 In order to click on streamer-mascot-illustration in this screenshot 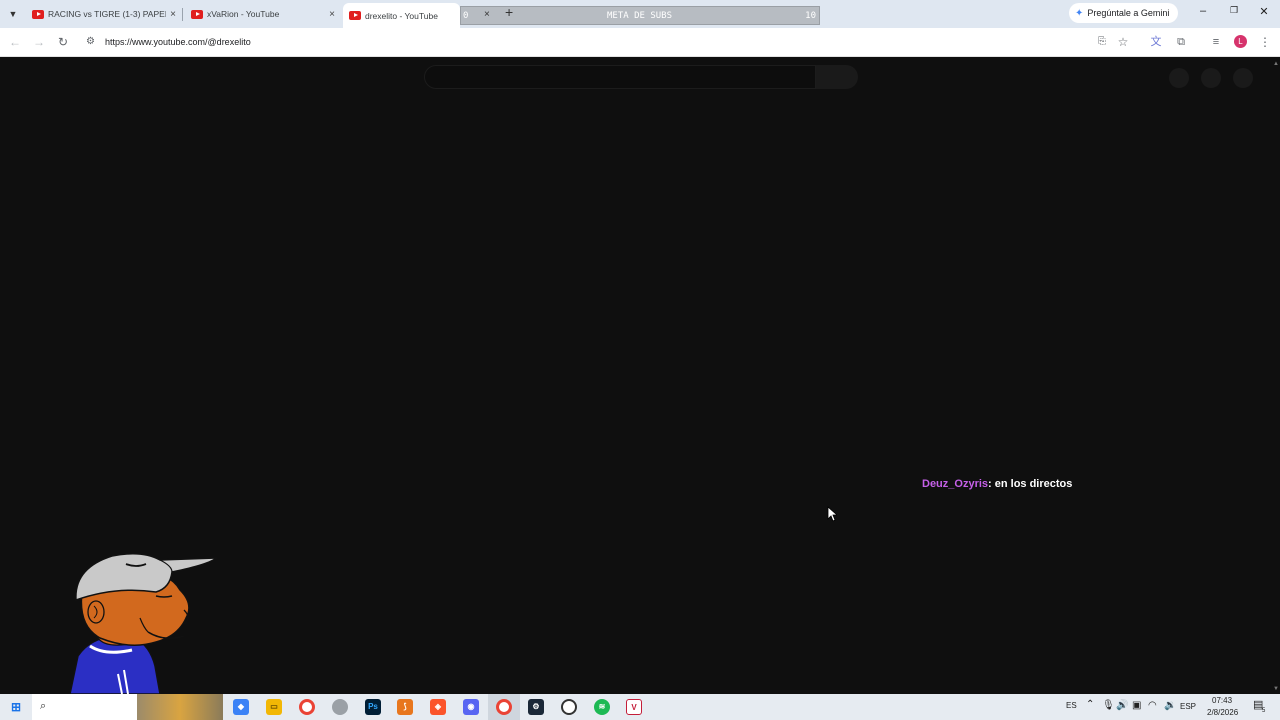, I will do `click(143, 623)`.